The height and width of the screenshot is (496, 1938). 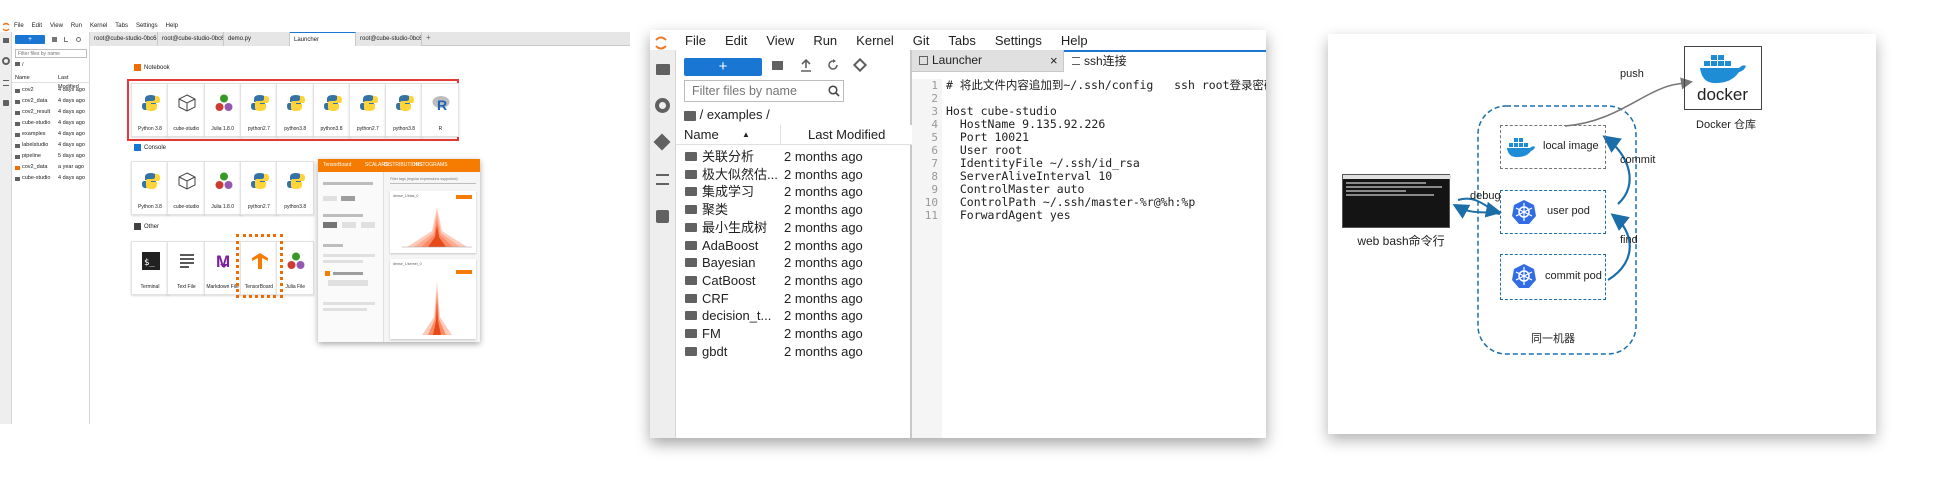 What do you see at coordinates (794, 157) in the screenshot?
I see `list-item: 关联分析 2 months ago` at bounding box center [794, 157].